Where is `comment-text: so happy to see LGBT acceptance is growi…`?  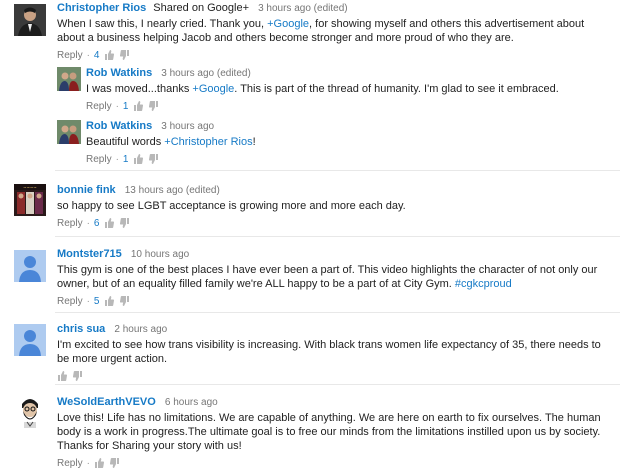 comment-text: so happy to see LGBT acceptance is growi… is located at coordinates (231, 206).